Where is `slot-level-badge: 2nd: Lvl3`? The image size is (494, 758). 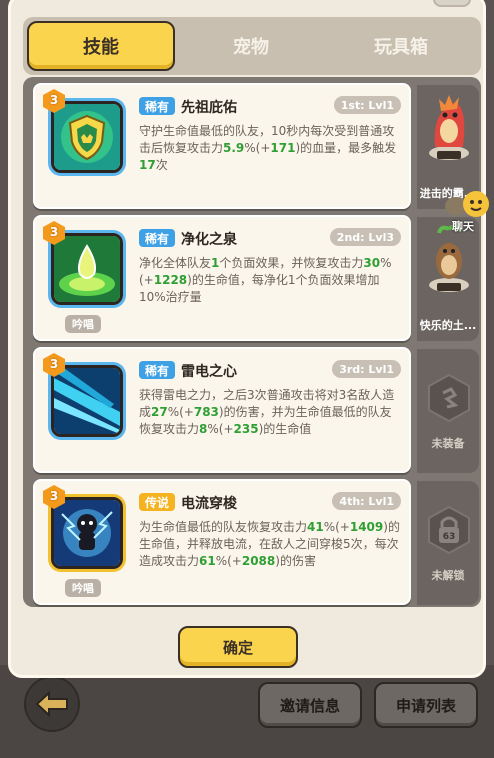
slot-level-badge: 2nd: Lvl3 is located at coordinates (365, 237).